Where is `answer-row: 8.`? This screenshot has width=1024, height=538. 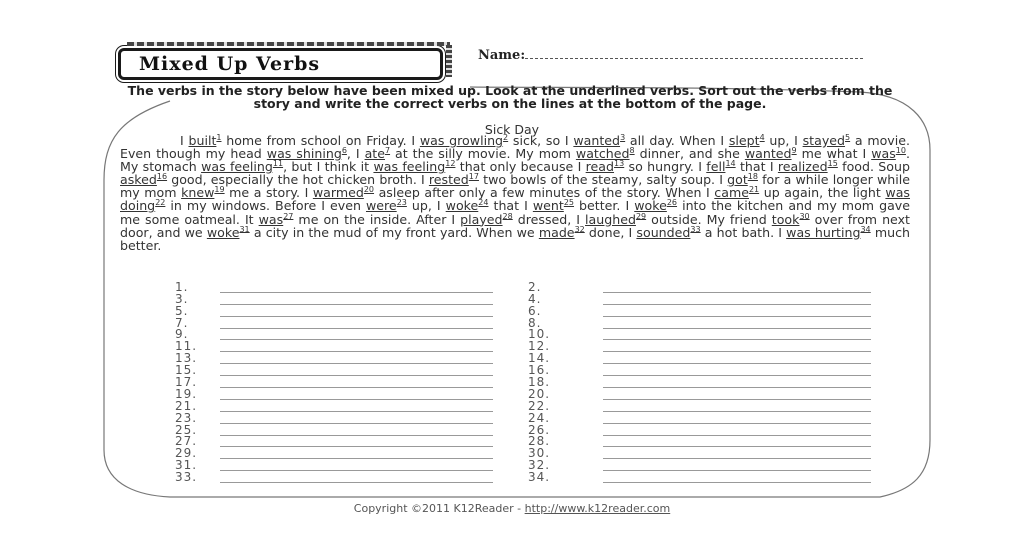 answer-row: 8. is located at coordinates (699, 323).